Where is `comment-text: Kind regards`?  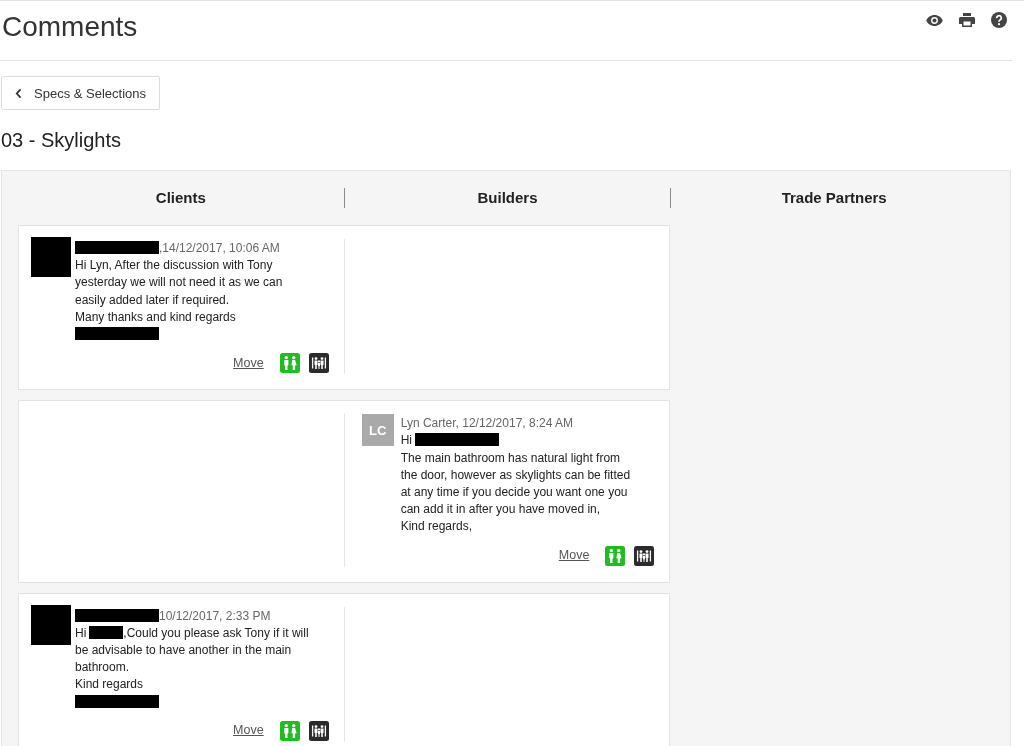 comment-text: Kind regards is located at coordinates (109, 684).